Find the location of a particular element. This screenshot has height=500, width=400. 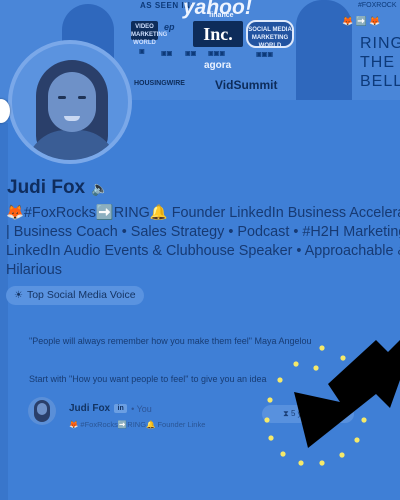

overlay-layer is located at coordinates (332, 403).